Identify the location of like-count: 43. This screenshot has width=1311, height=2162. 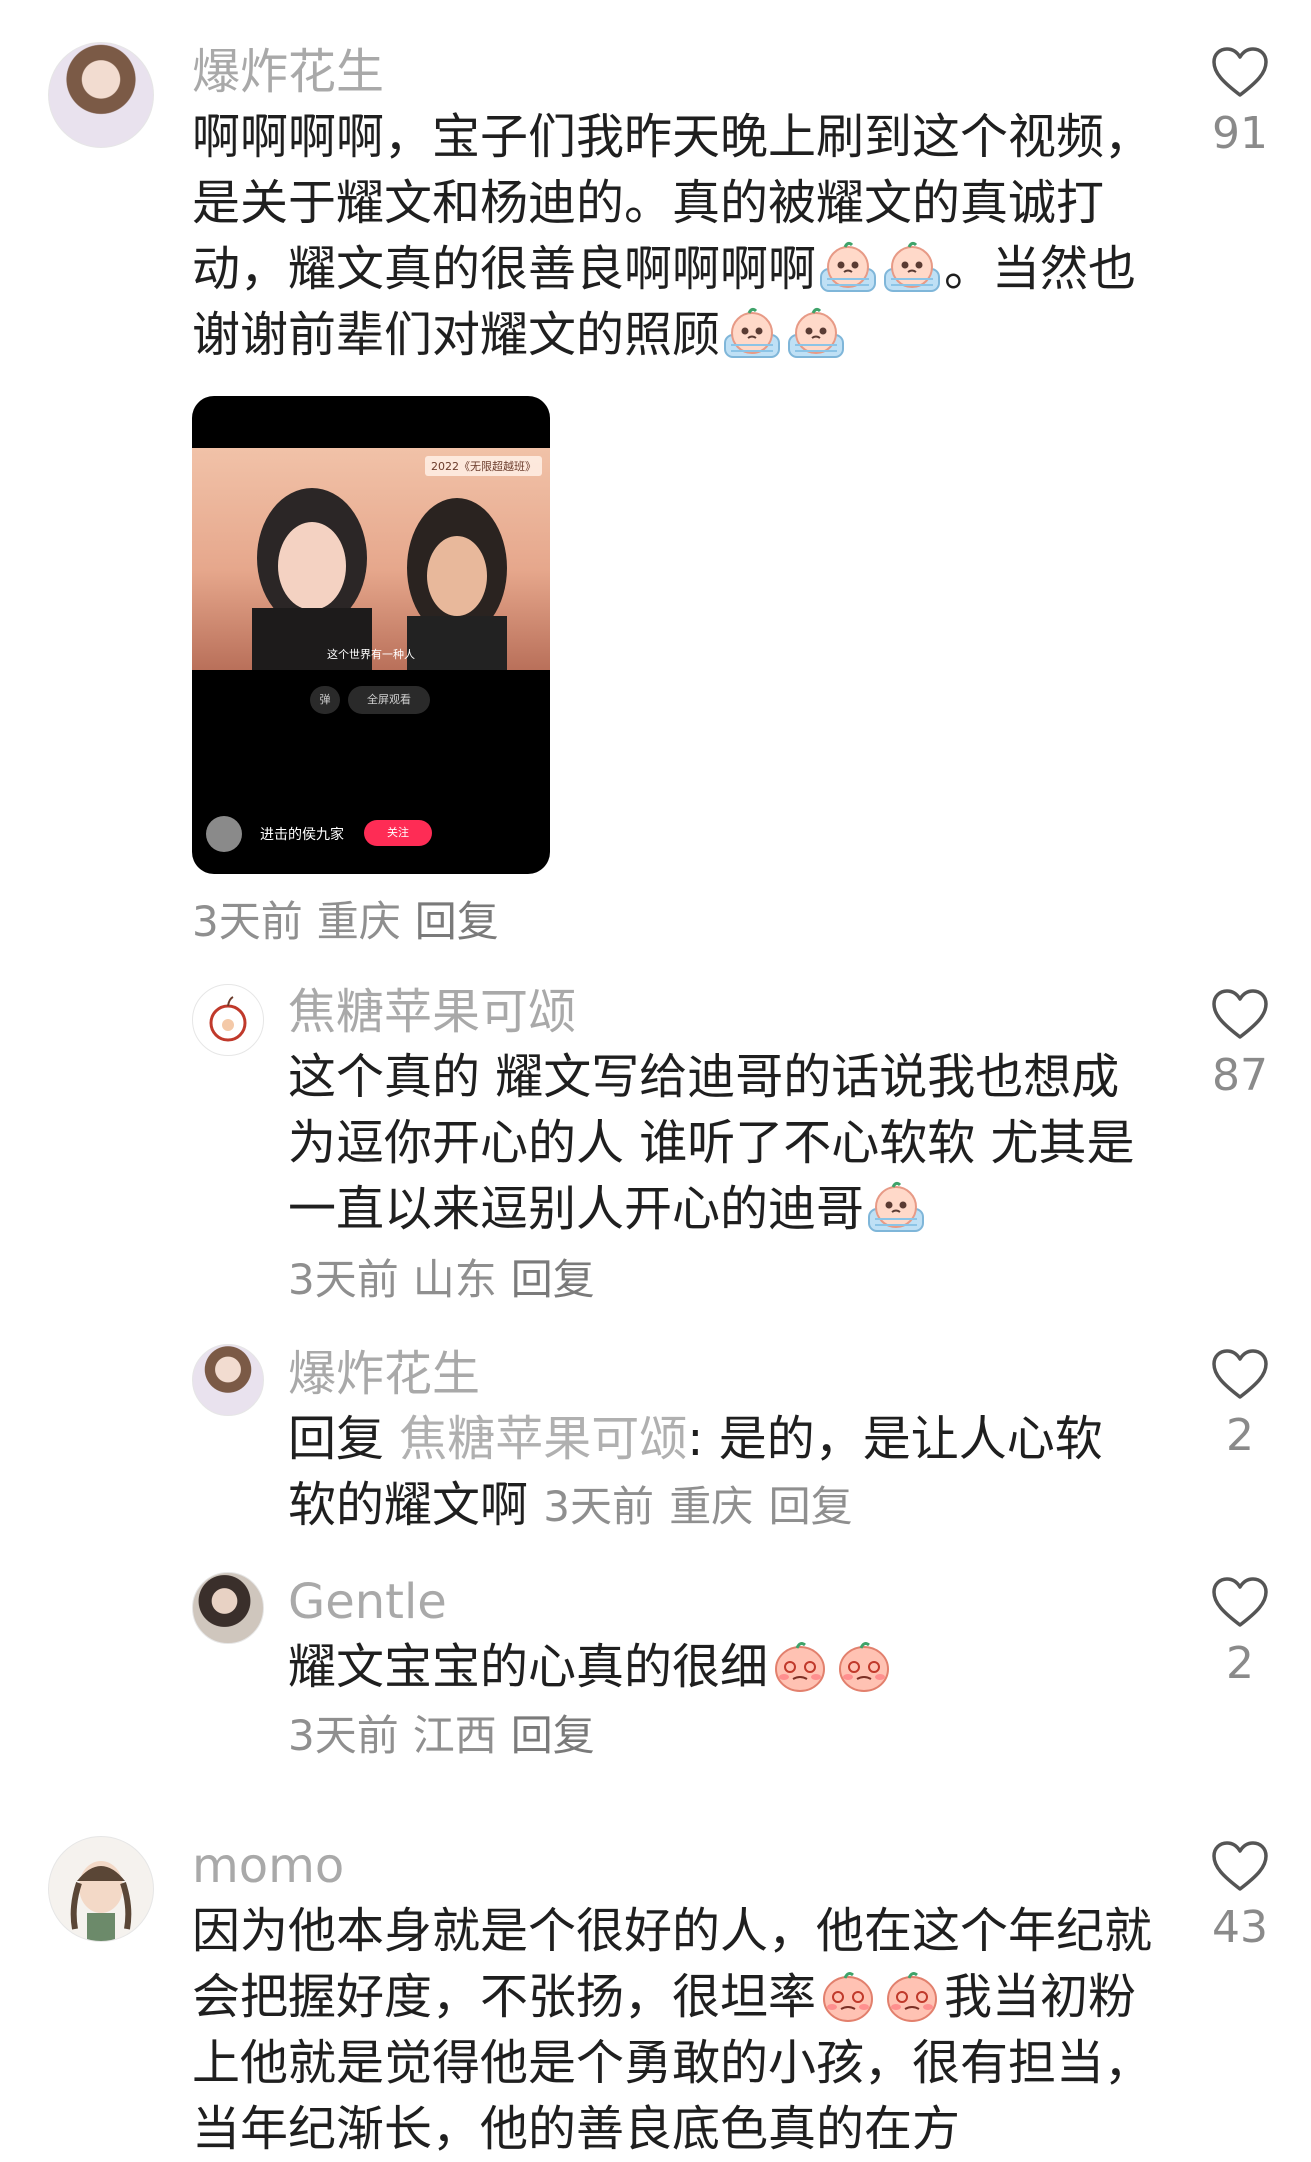
(1240, 1927).